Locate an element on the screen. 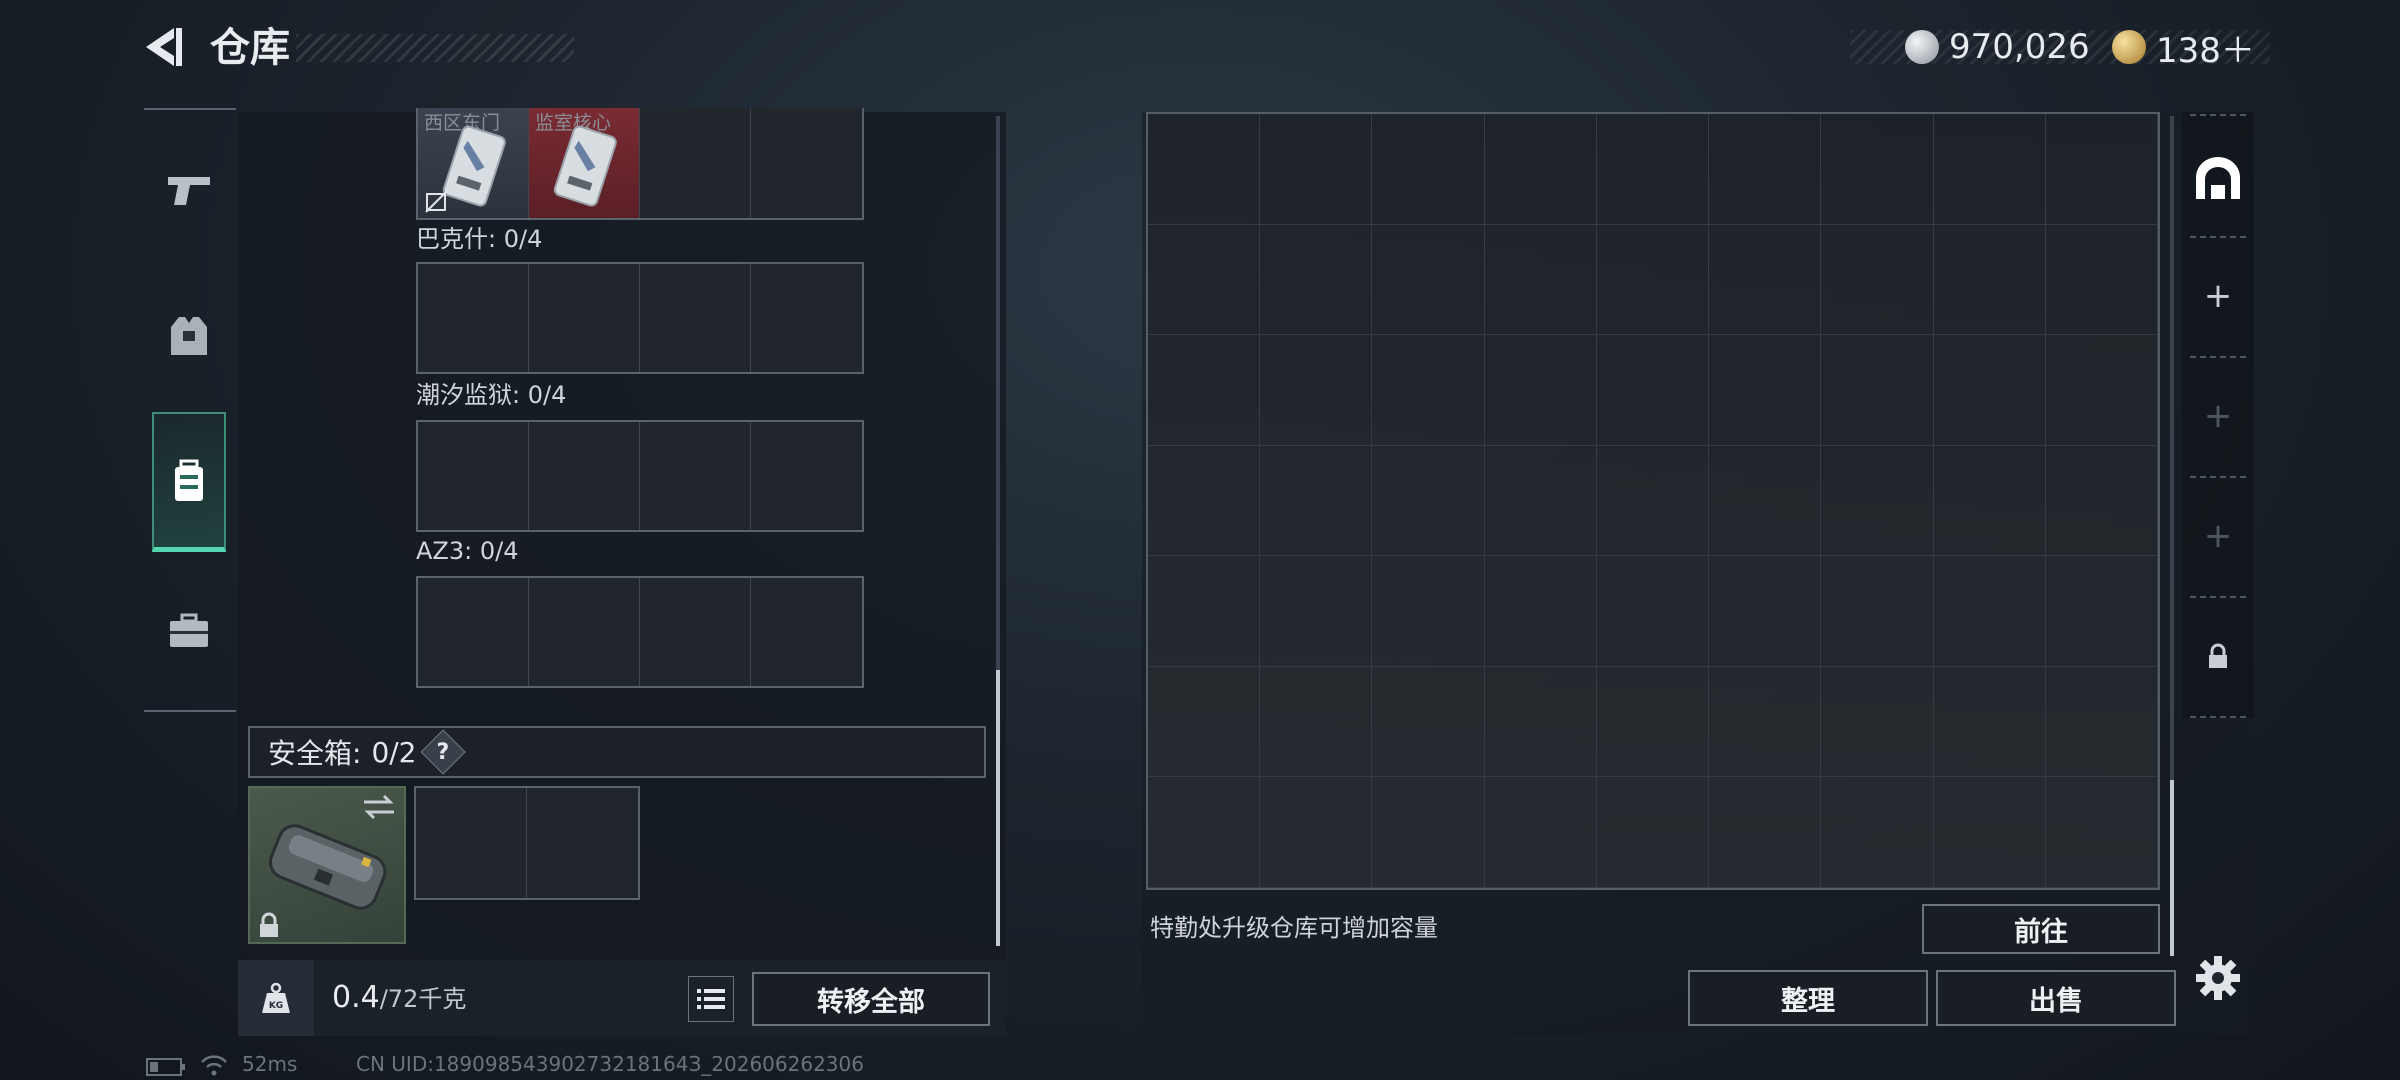 This screenshot has height=1080, width=2400. transfer-all-button: 转移全部 is located at coordinates (871, 999).